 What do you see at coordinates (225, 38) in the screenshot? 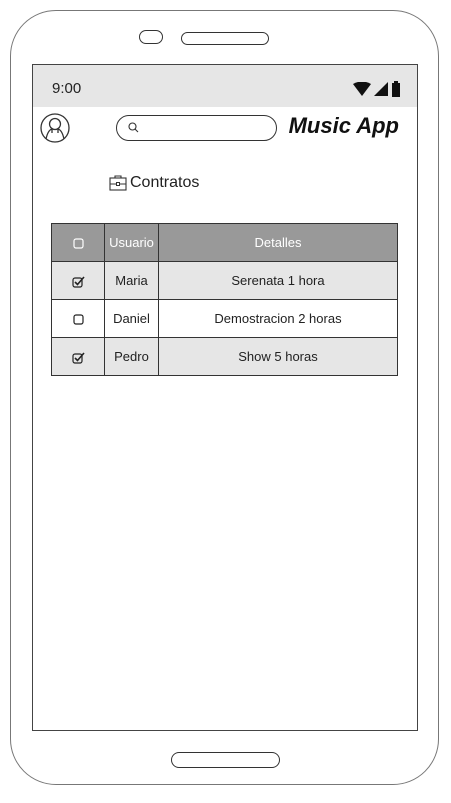
I see `speaker-grille` at bounding box center [225, 38].